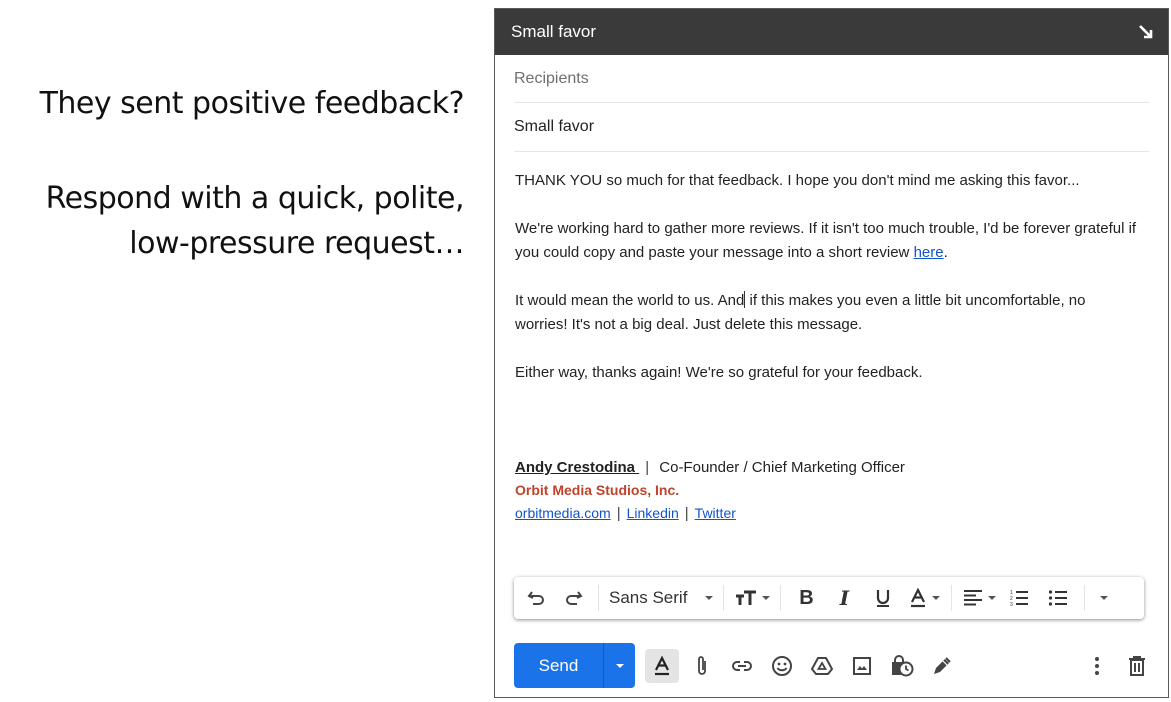 The width and height of the screenshot is (1171, 702). Describe the element at coordinates (831, 127) in the screenshot. I see `subject-field: Small favor` at that location.